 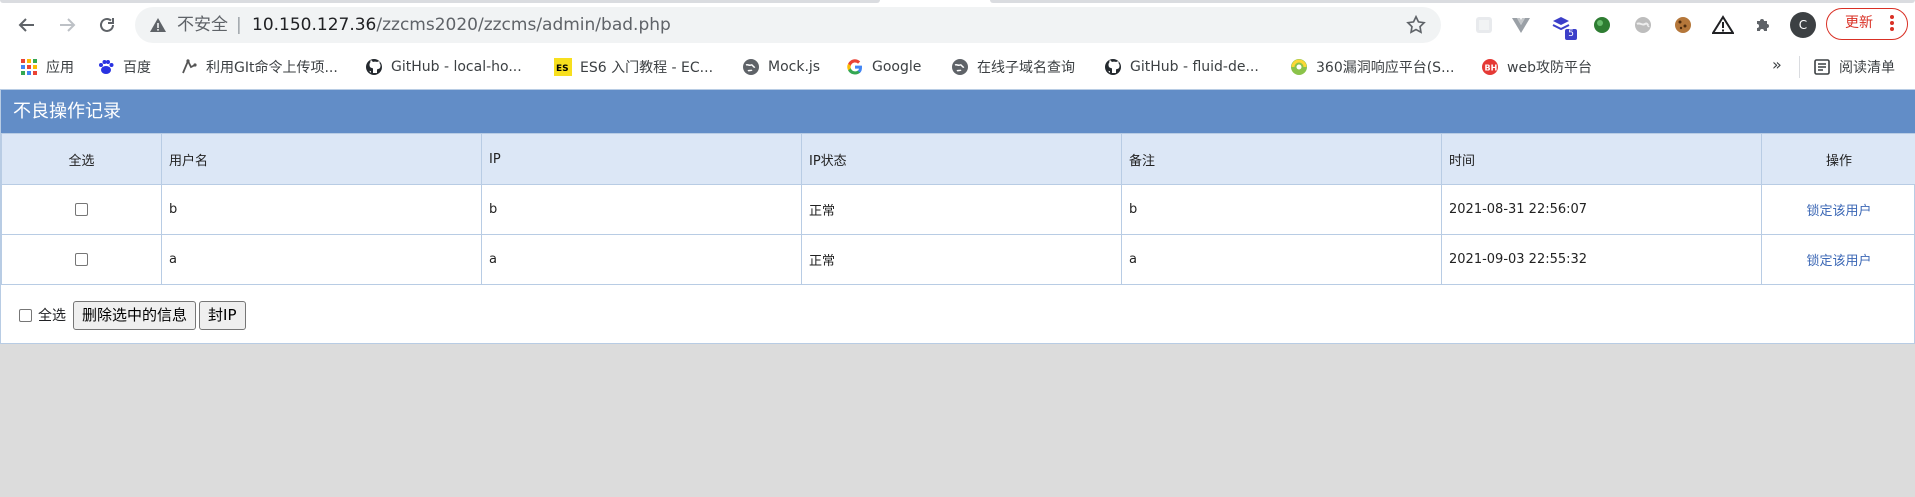 What do you see at coordinates (641, 259) in the screenshot?
I see `cell-ip: a` at bounding box center [641, 259].